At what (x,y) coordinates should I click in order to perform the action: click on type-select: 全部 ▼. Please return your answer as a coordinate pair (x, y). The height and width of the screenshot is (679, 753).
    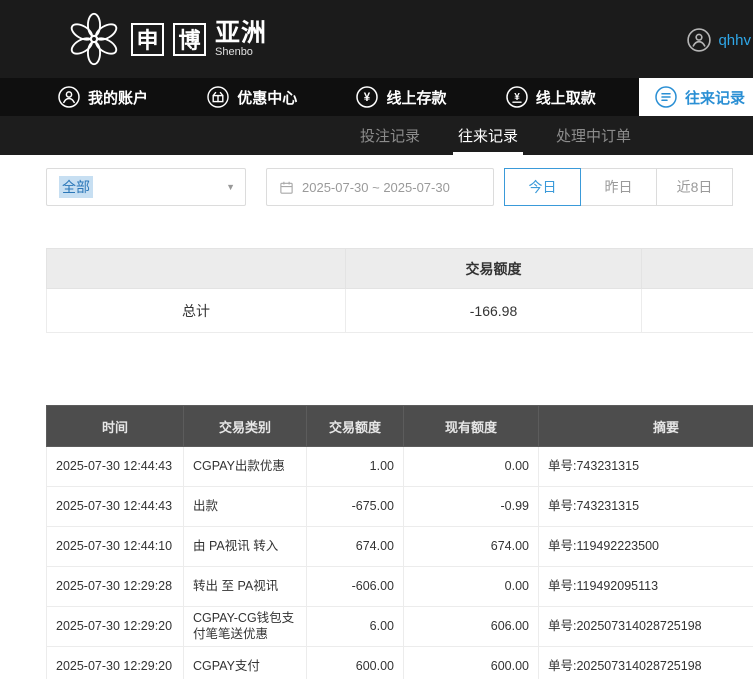
    Looking at the image, I should click on (146, 187).